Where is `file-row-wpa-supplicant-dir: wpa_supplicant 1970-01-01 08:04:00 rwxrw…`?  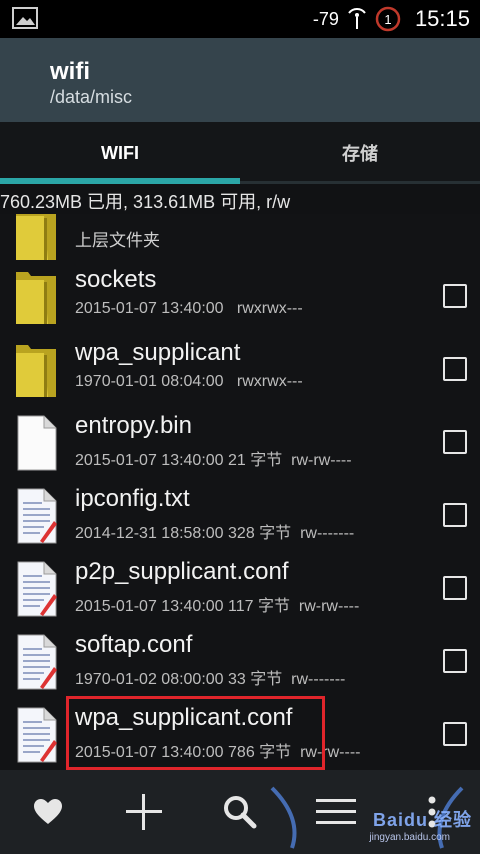 file-row-wpa-supplicant-dir: wpa_supplicant 1970-01-01 08:04:00 rwxrw… is located at coordinates (240, 369).